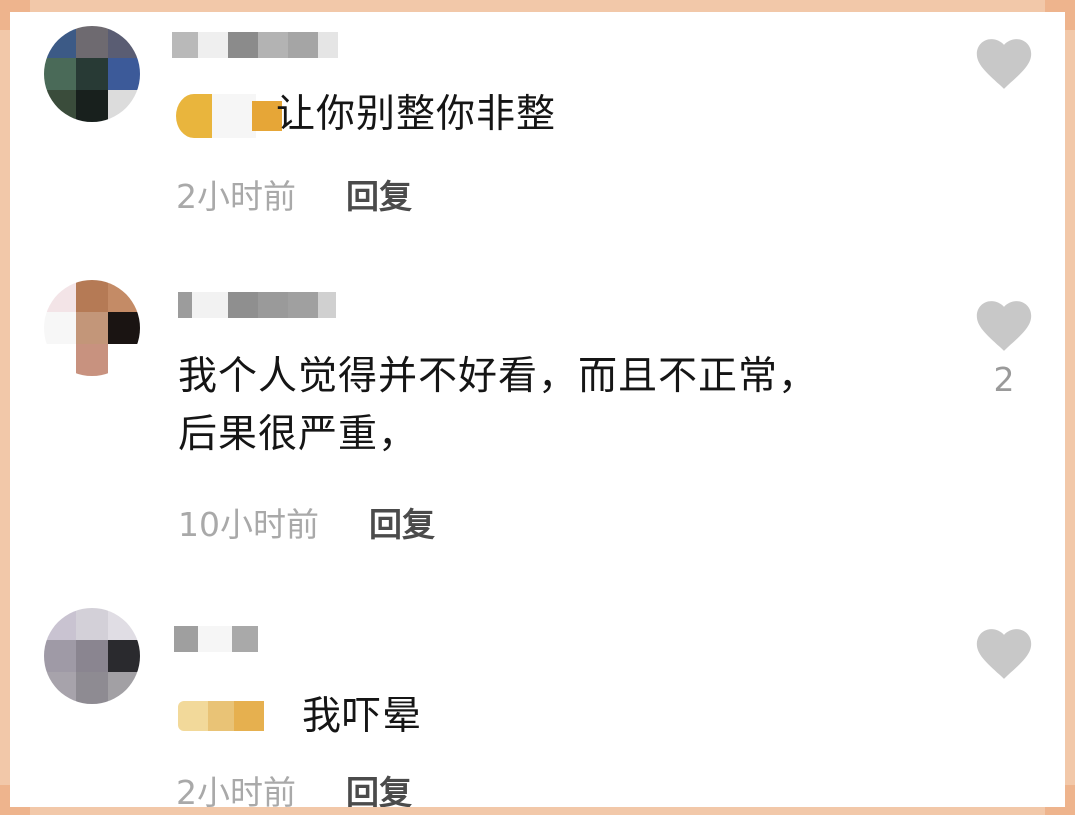 This screenshot has height=815, width=1075. What do you see at coordinates (416, 114) in the screenshot?
I see `comment-text: 让你别整你非整` at bounding box center [416, 114].